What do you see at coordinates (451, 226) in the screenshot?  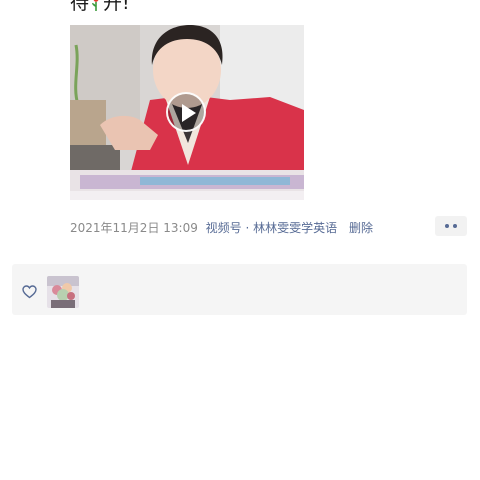 I see `more-actions-button` at bounding box center [451, 226].